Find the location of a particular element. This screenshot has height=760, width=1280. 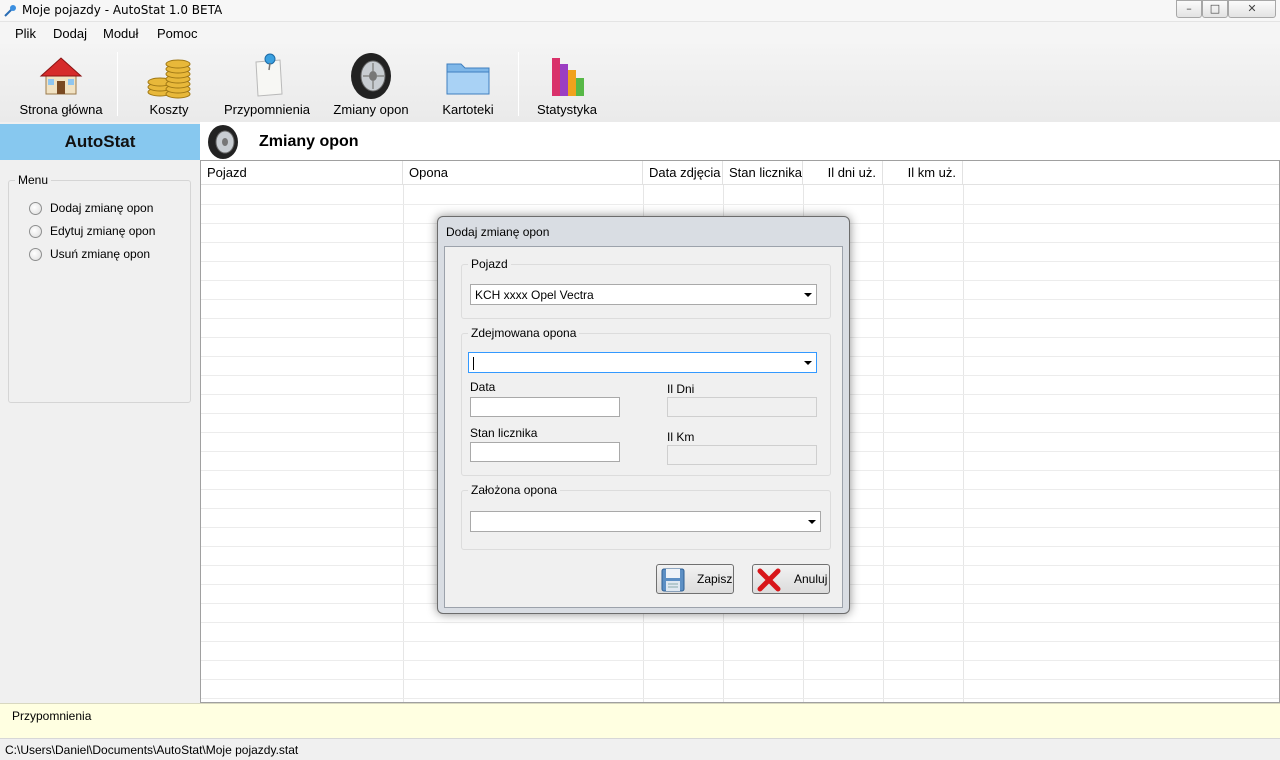

column-header-il-km: Il km uż. is located at coordinates (923, 173).